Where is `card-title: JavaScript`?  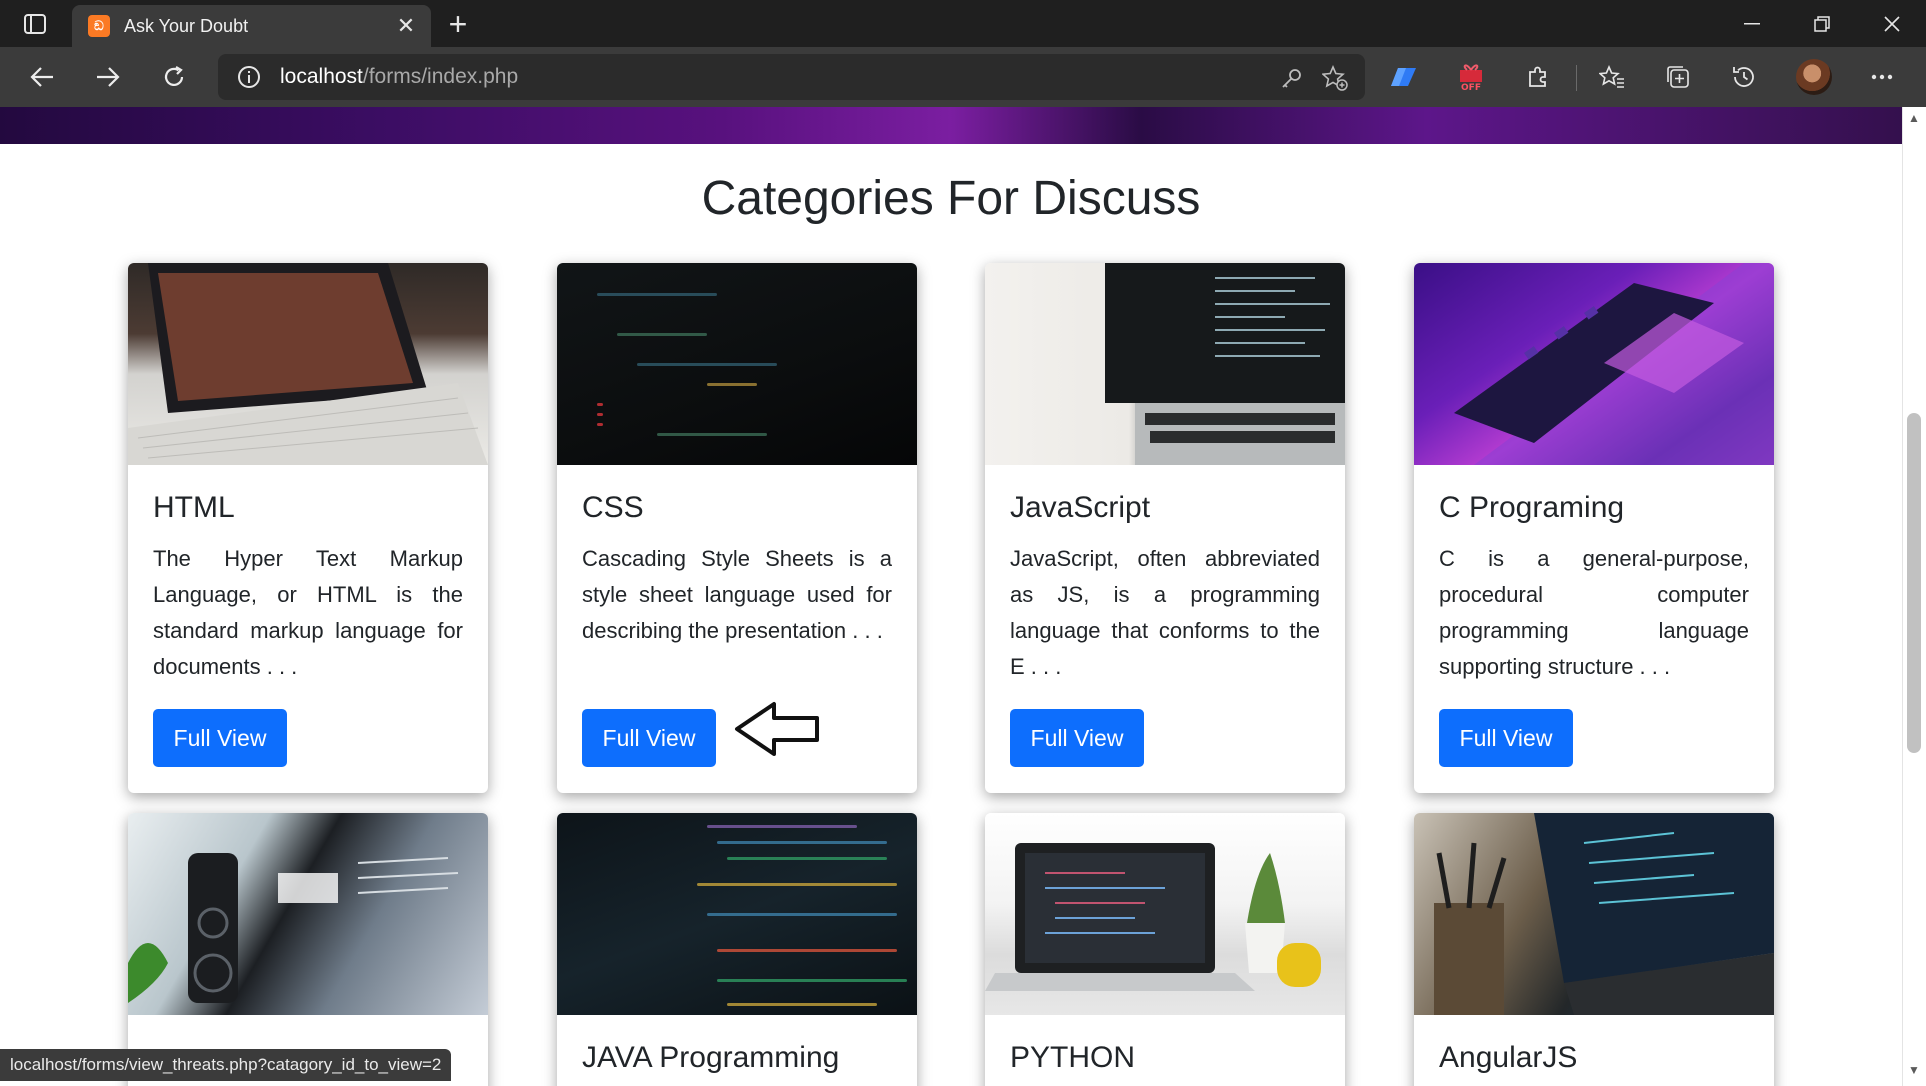
card-title: JavaScript is located at coordinates (1080, 507).